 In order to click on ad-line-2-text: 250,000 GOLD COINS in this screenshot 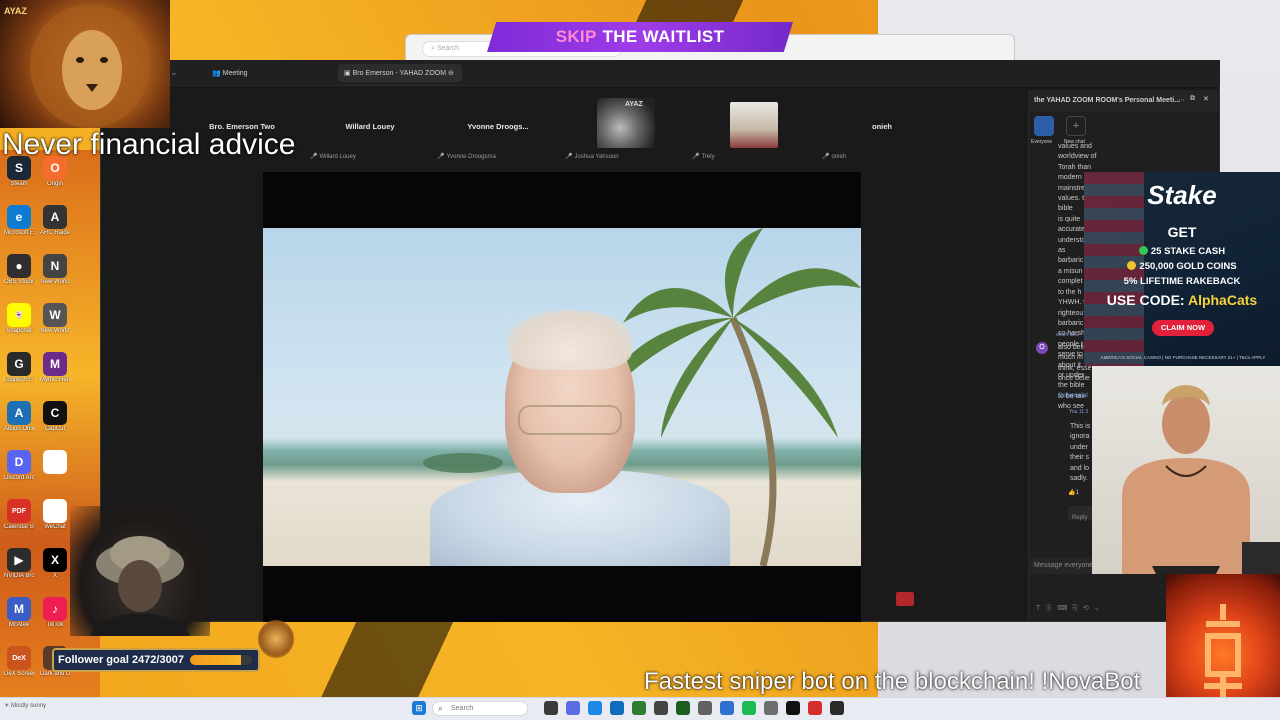, I will do `click(1188, 266)`.